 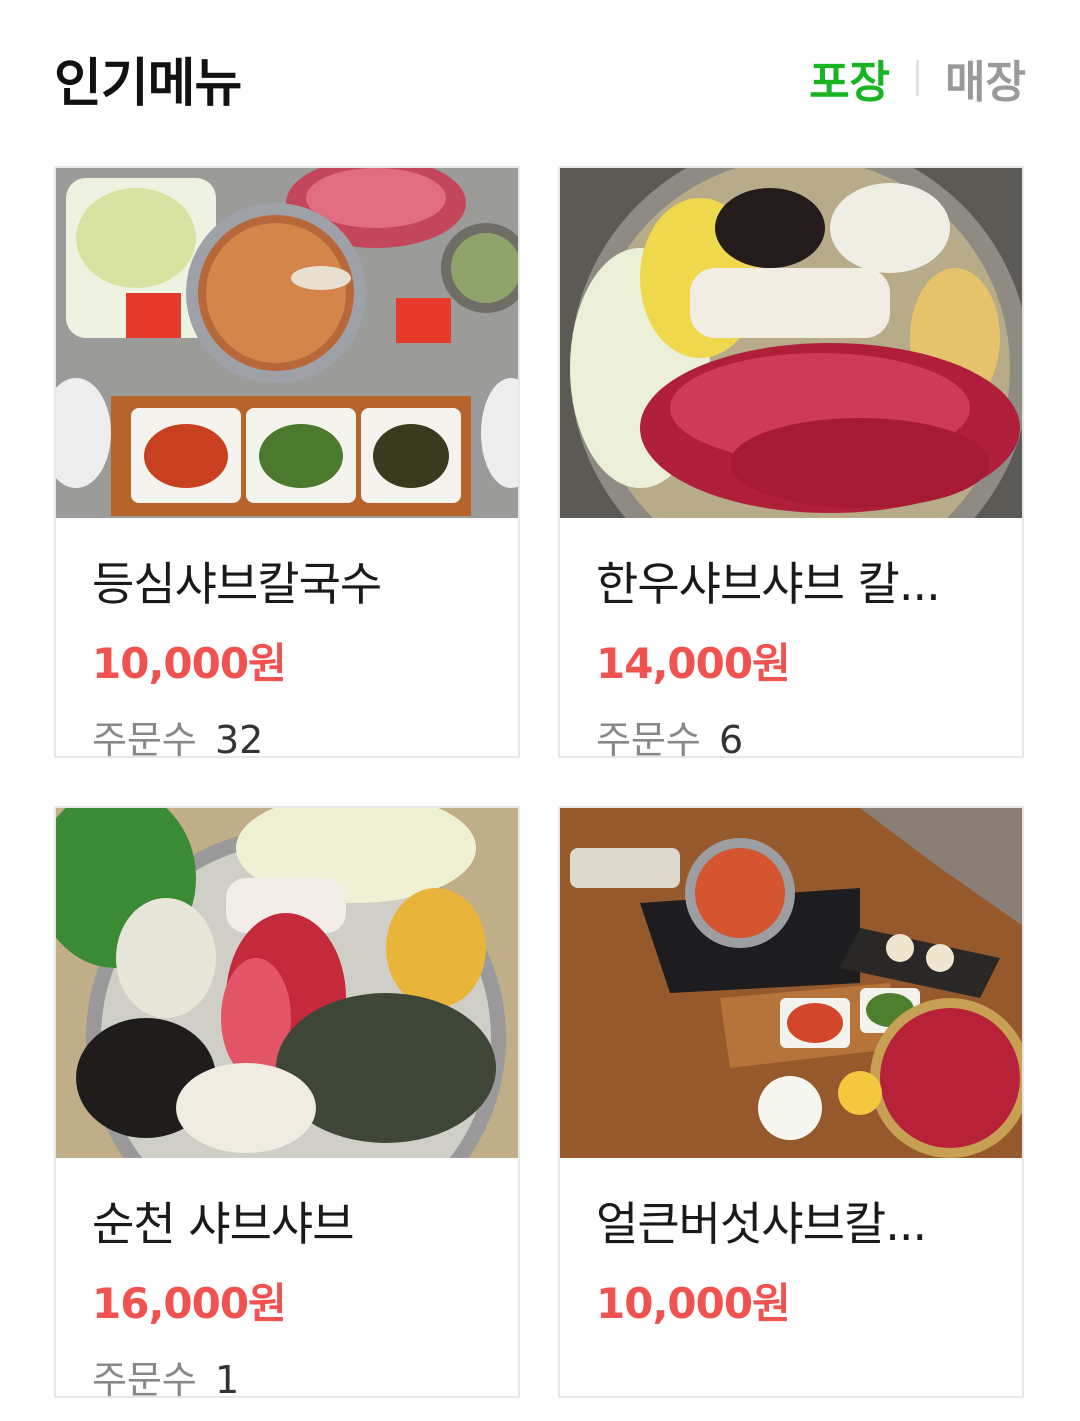 What do you see at coordinates (540, 78) in the screenshot?
I see `section-header: 인기메뉴 포장 매장` at bounding box center [540, 78].